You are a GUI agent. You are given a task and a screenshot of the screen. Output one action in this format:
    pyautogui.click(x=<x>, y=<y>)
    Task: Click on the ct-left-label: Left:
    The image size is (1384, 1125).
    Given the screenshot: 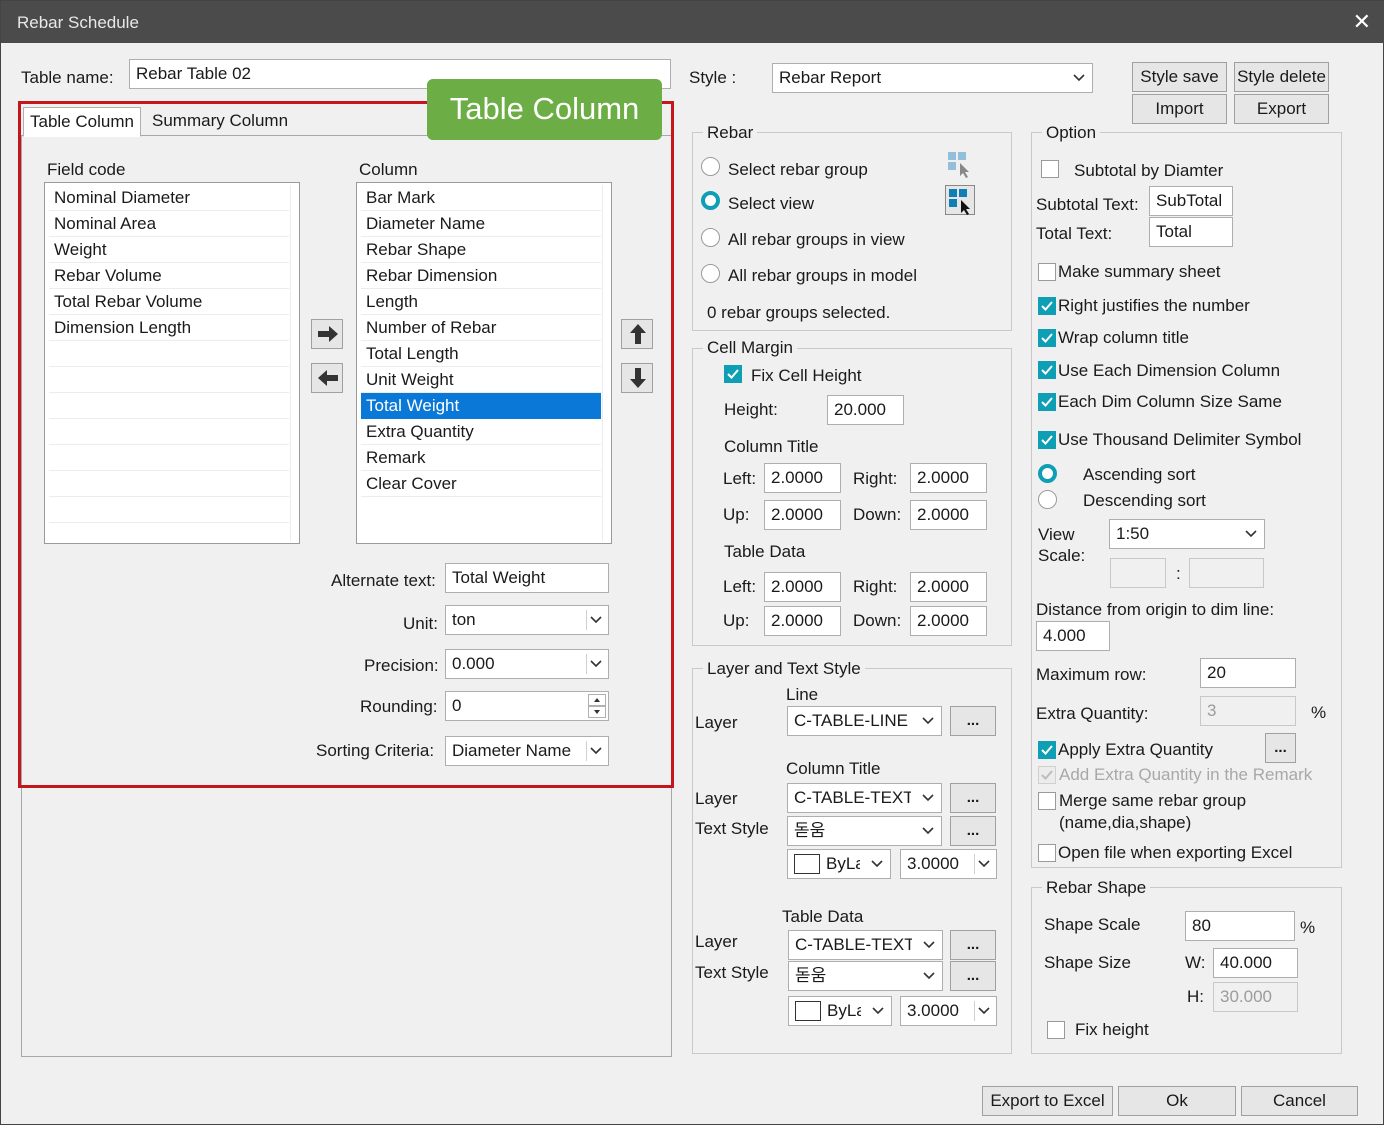 What is the action you would take?
    pyautogui.click(x=740, y=478)
    